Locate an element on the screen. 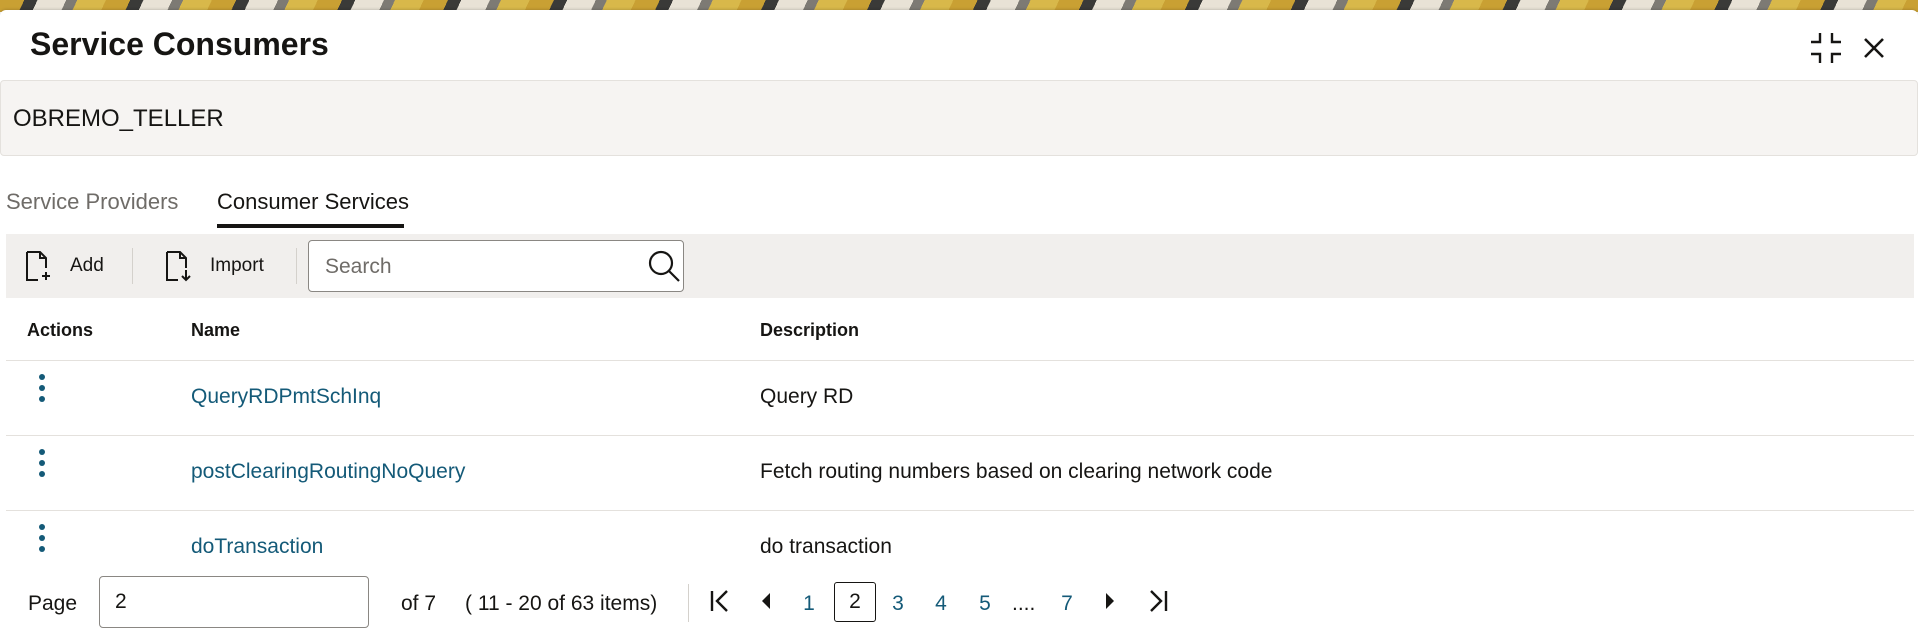 Image resolution: width=1918 pixels, height=642 pixels. import-button: Import is located at coordinates (214, 266).